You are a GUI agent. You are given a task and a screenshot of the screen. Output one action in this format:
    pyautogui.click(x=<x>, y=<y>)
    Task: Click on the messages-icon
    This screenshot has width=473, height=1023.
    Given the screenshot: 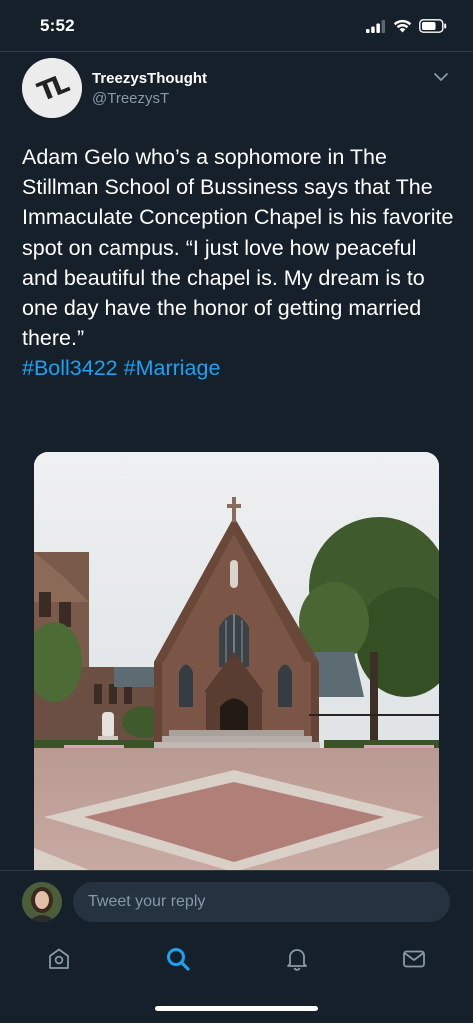 What is the action you would take?
    pyautogui.click(x=414, y=959)
    